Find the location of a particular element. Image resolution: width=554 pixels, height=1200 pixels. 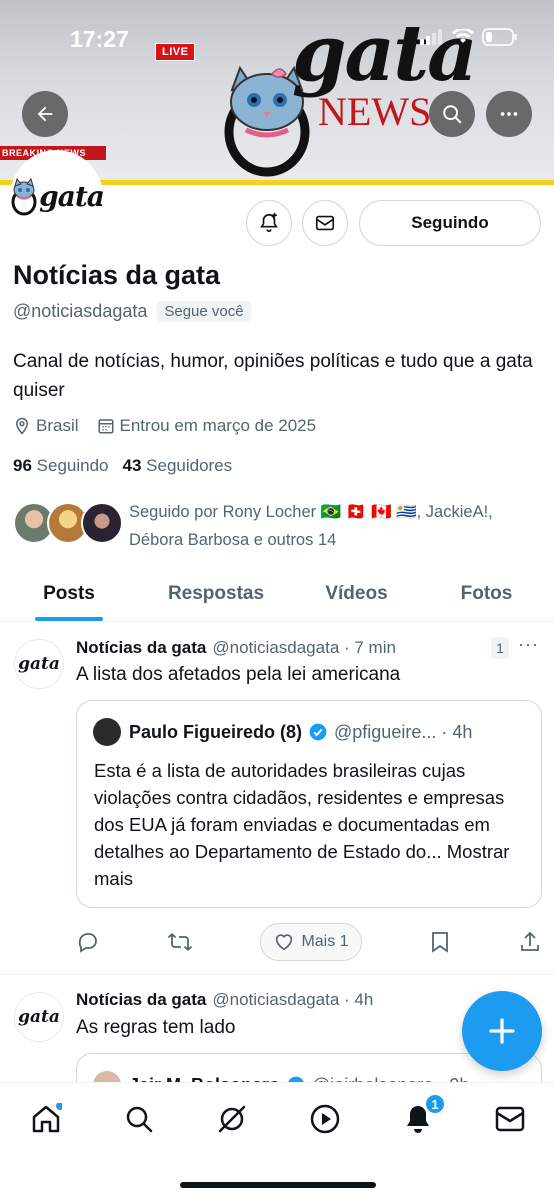

quoted-handle-time: @pfigueire... · 4h is located at coordinates (403, 731).